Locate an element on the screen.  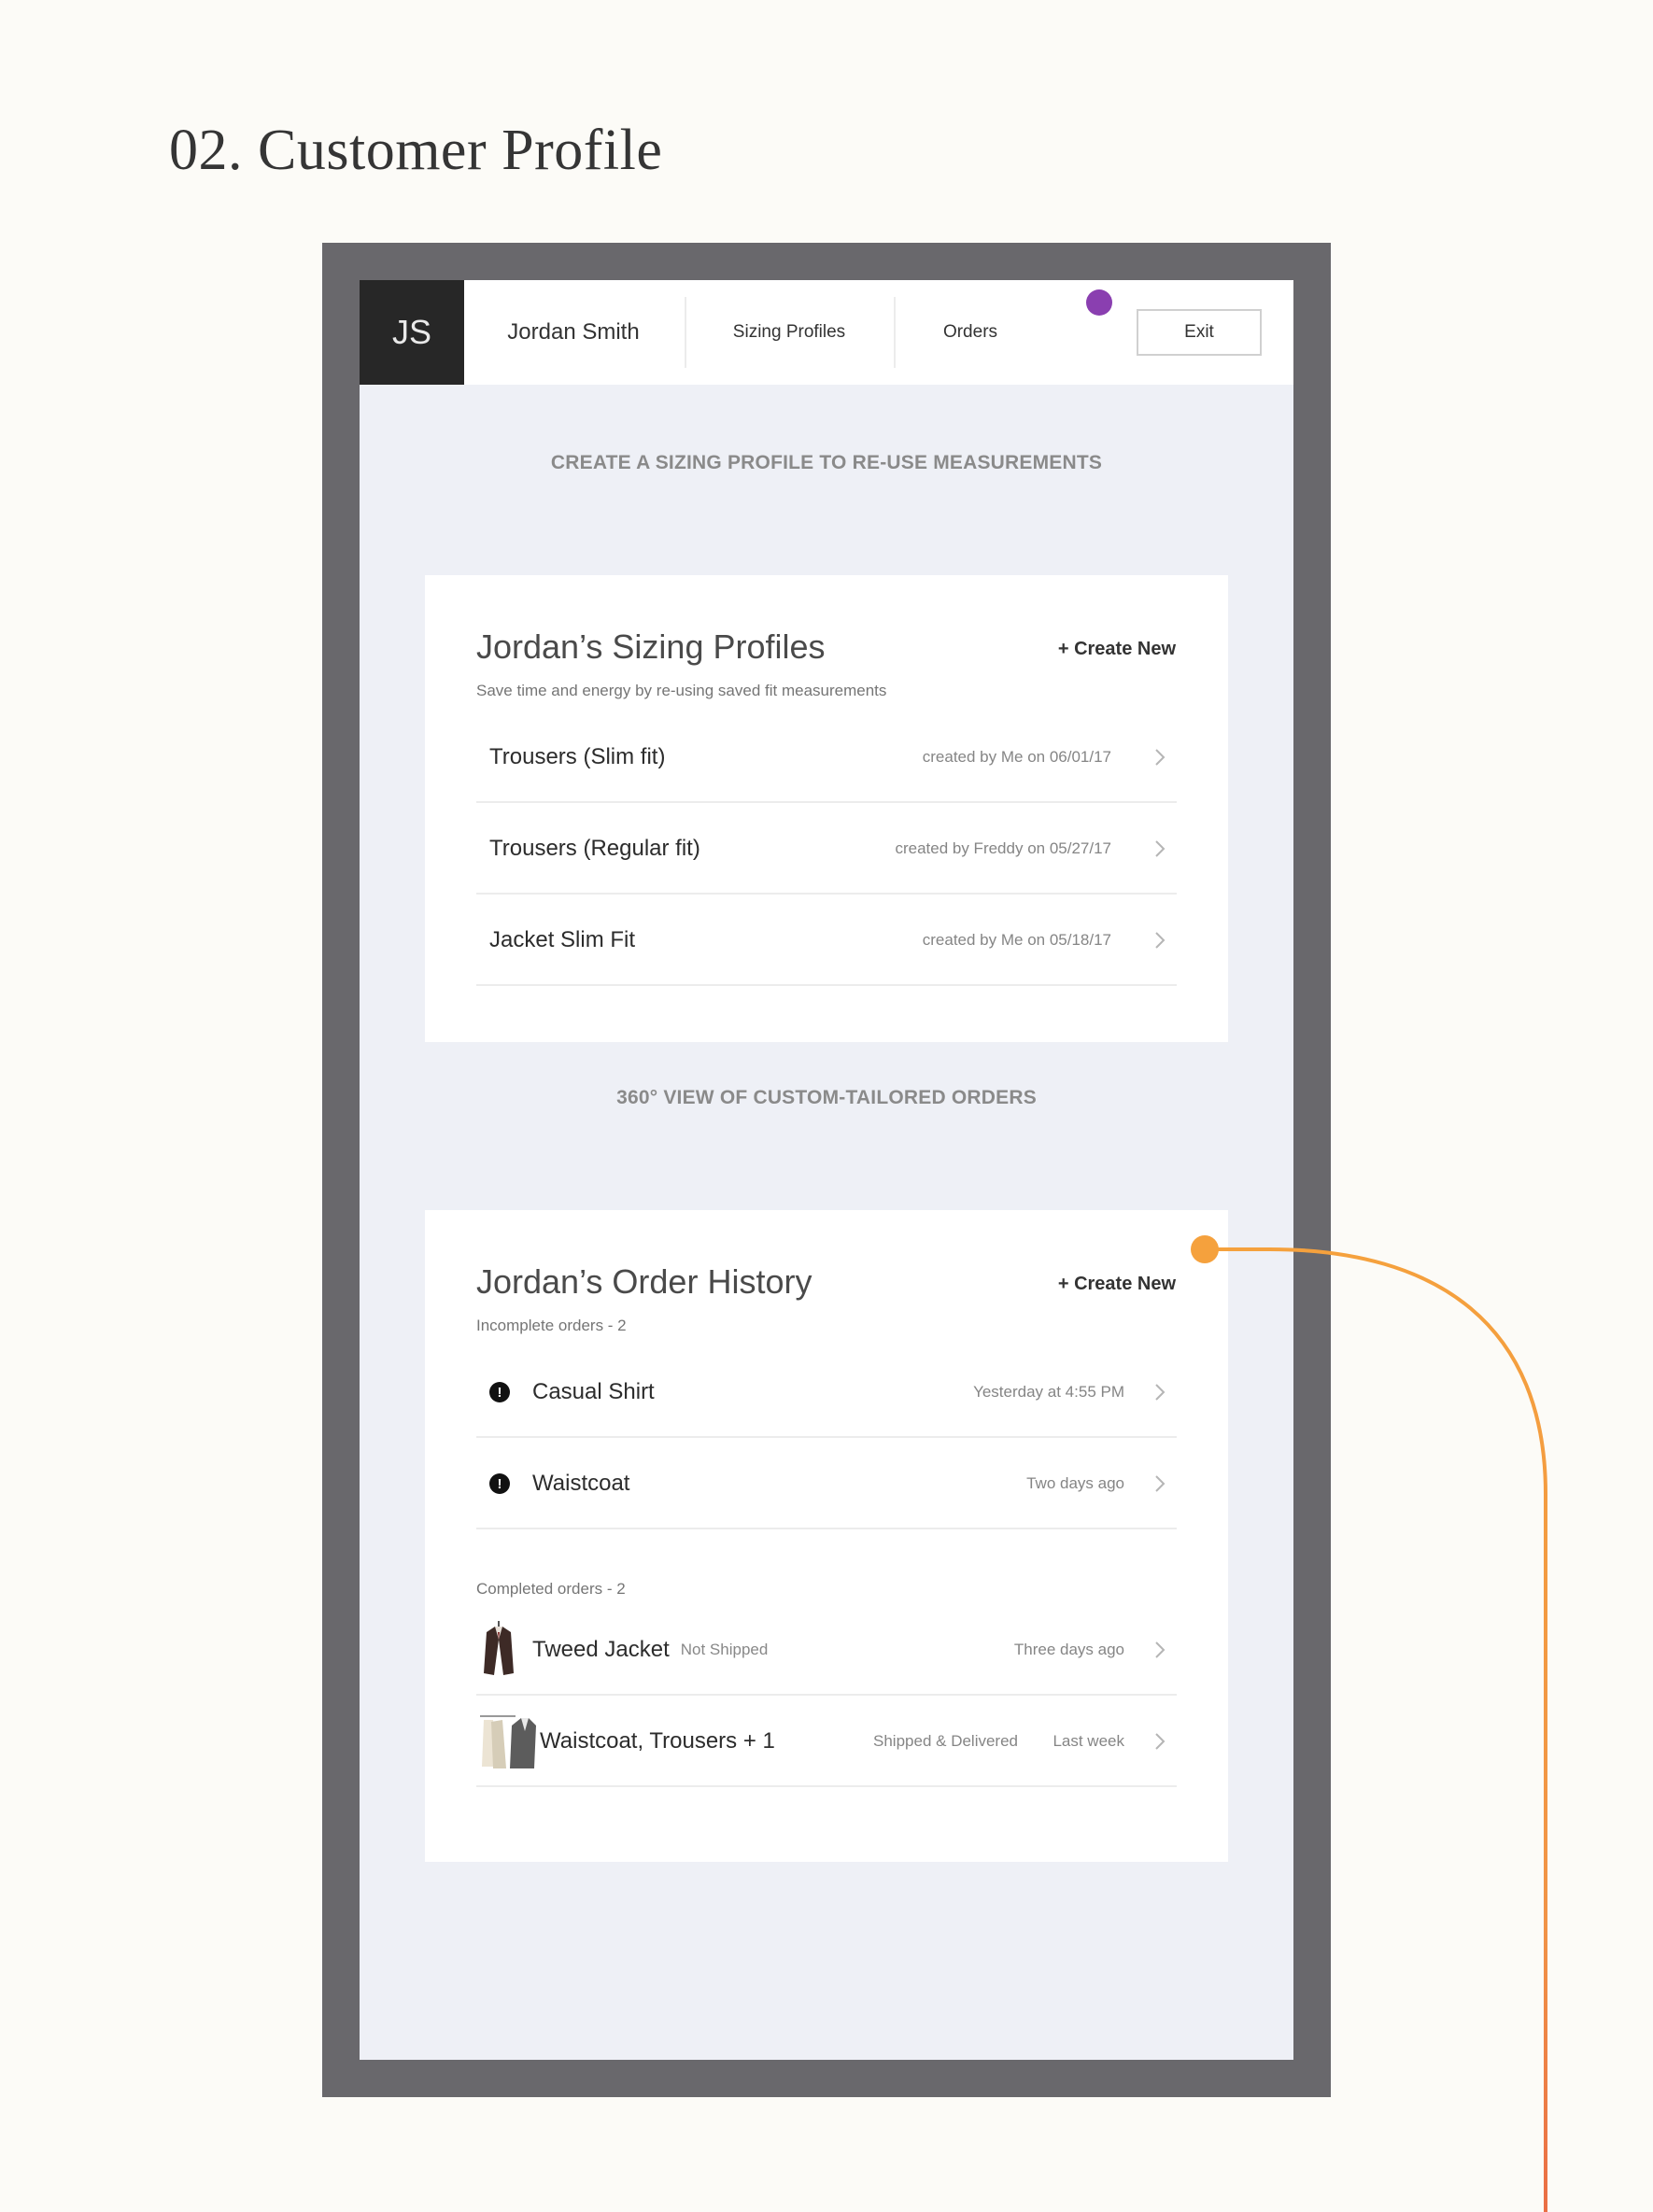
sizing-profile-meta: created by Me on 06/01/17 is located at coordinates (1017, 757).